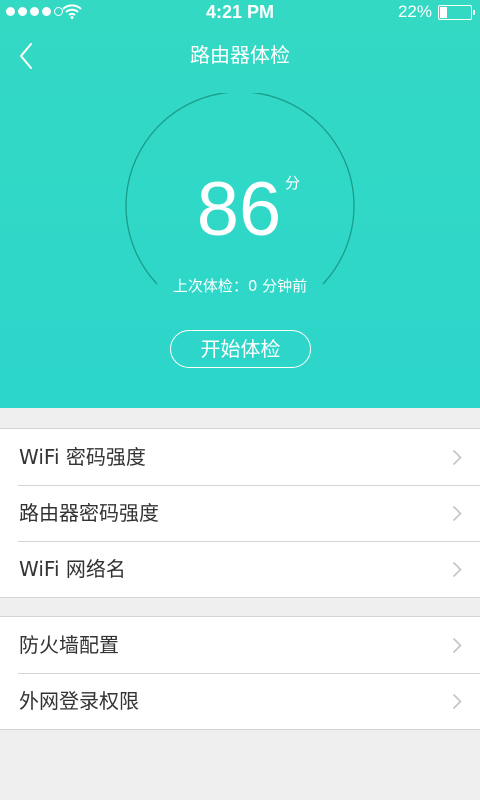  Describe the element at coordinates (456, 12) in the screenshot. I see `battery-icon` at that location.